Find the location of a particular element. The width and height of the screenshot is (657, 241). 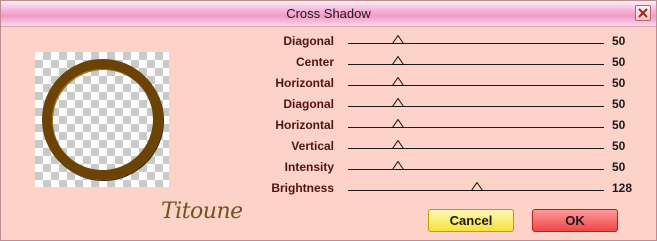

slider-row: Center 50 is located at coordinates (328, 62).